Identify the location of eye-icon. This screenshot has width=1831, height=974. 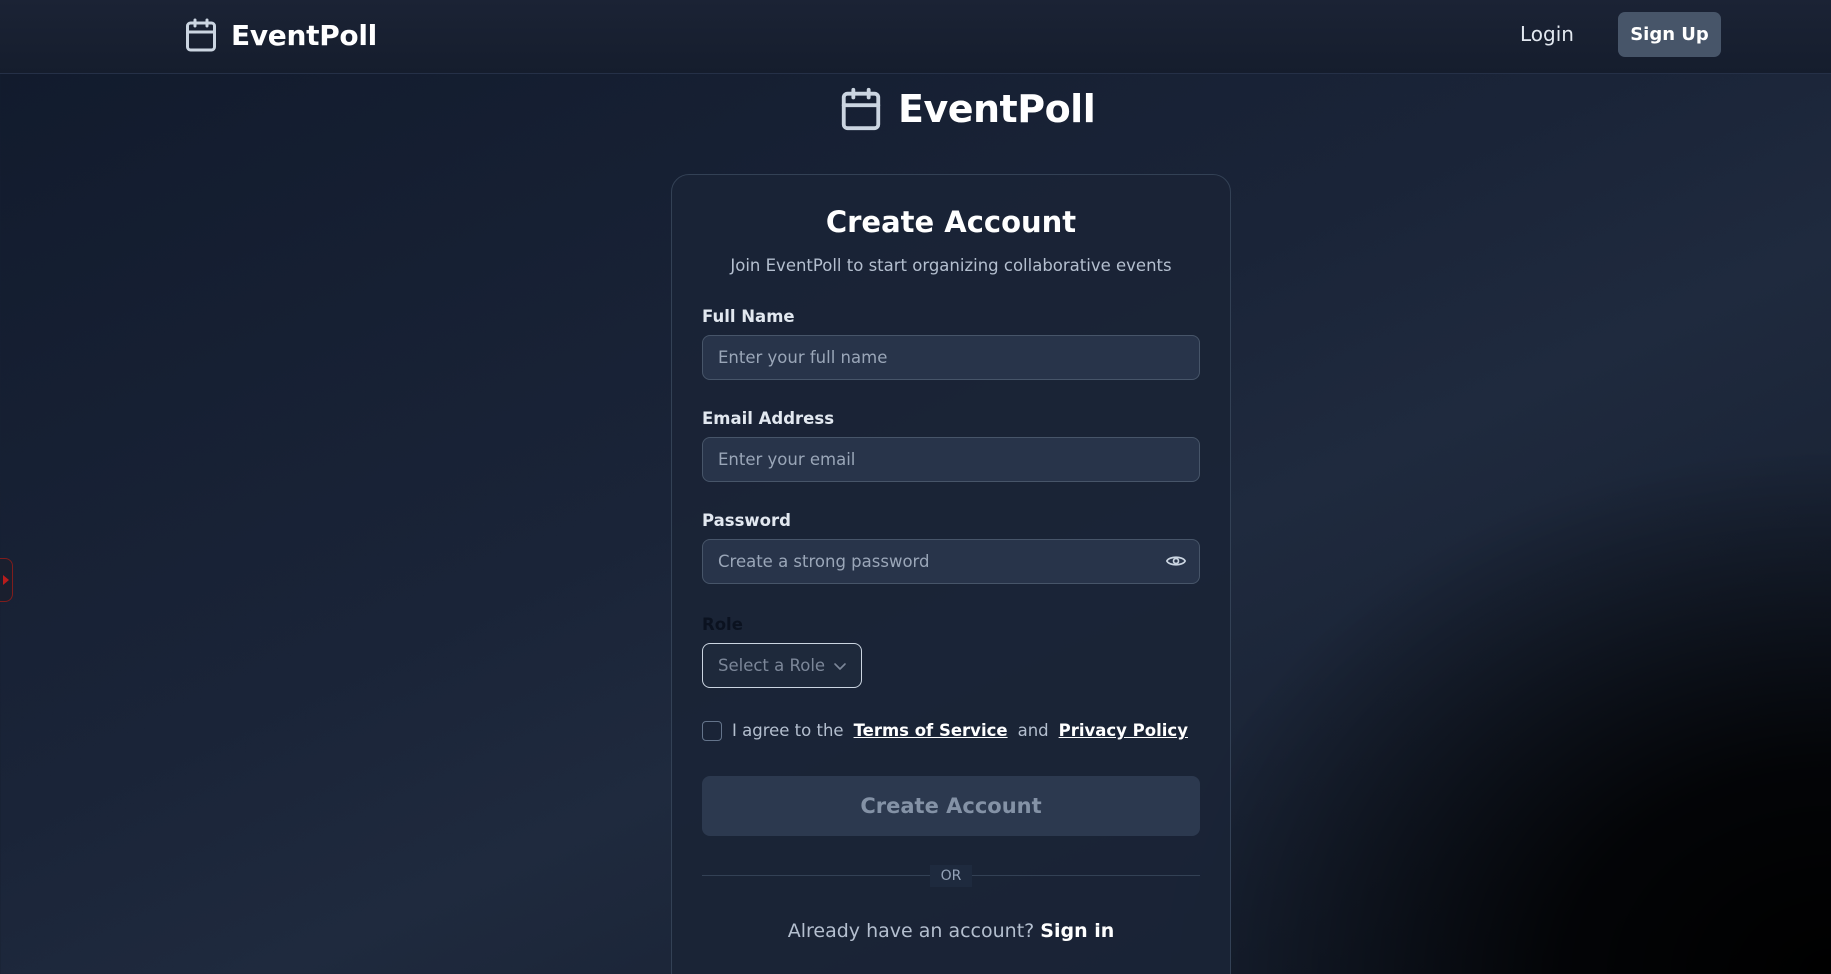
(1176, 561).